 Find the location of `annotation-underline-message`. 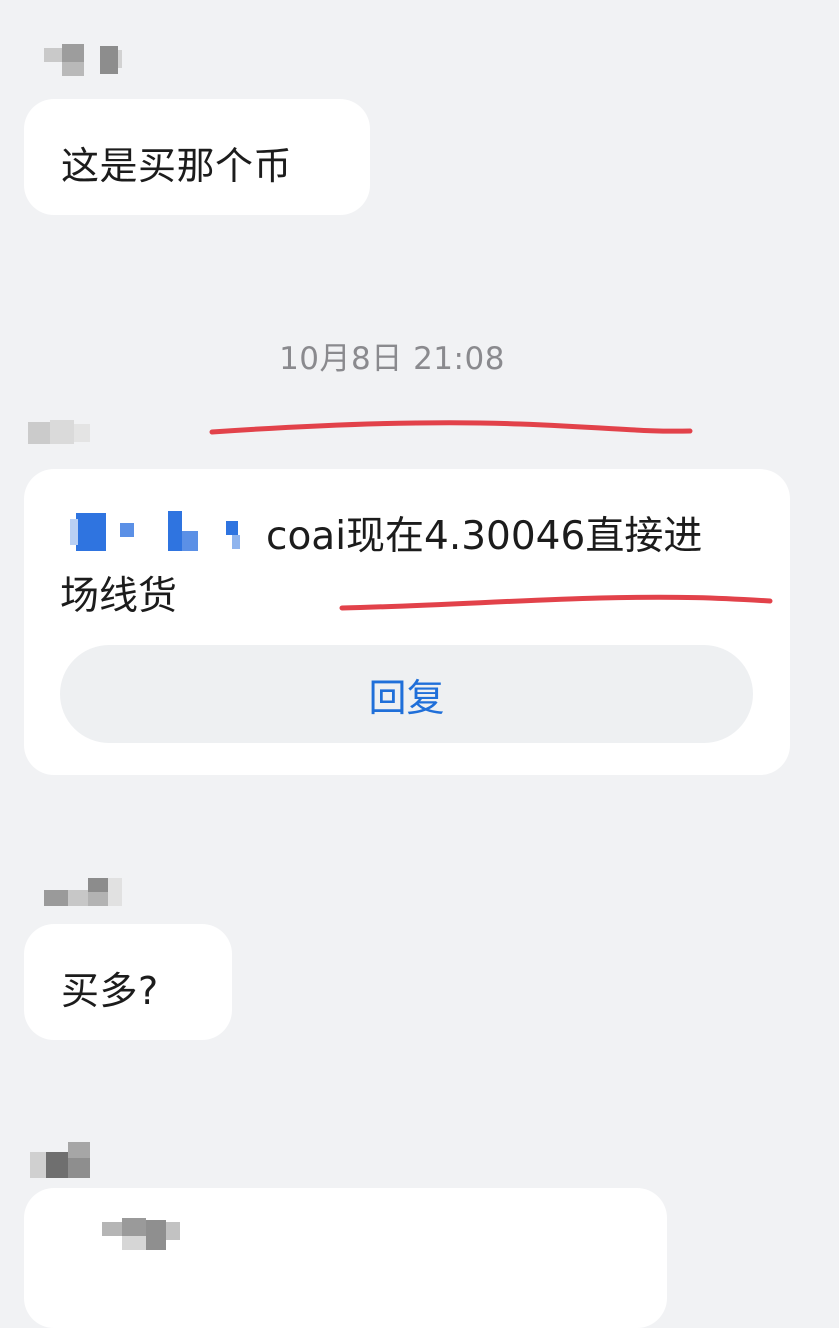

annotation-underline-message is located at coordinates (556, 602).